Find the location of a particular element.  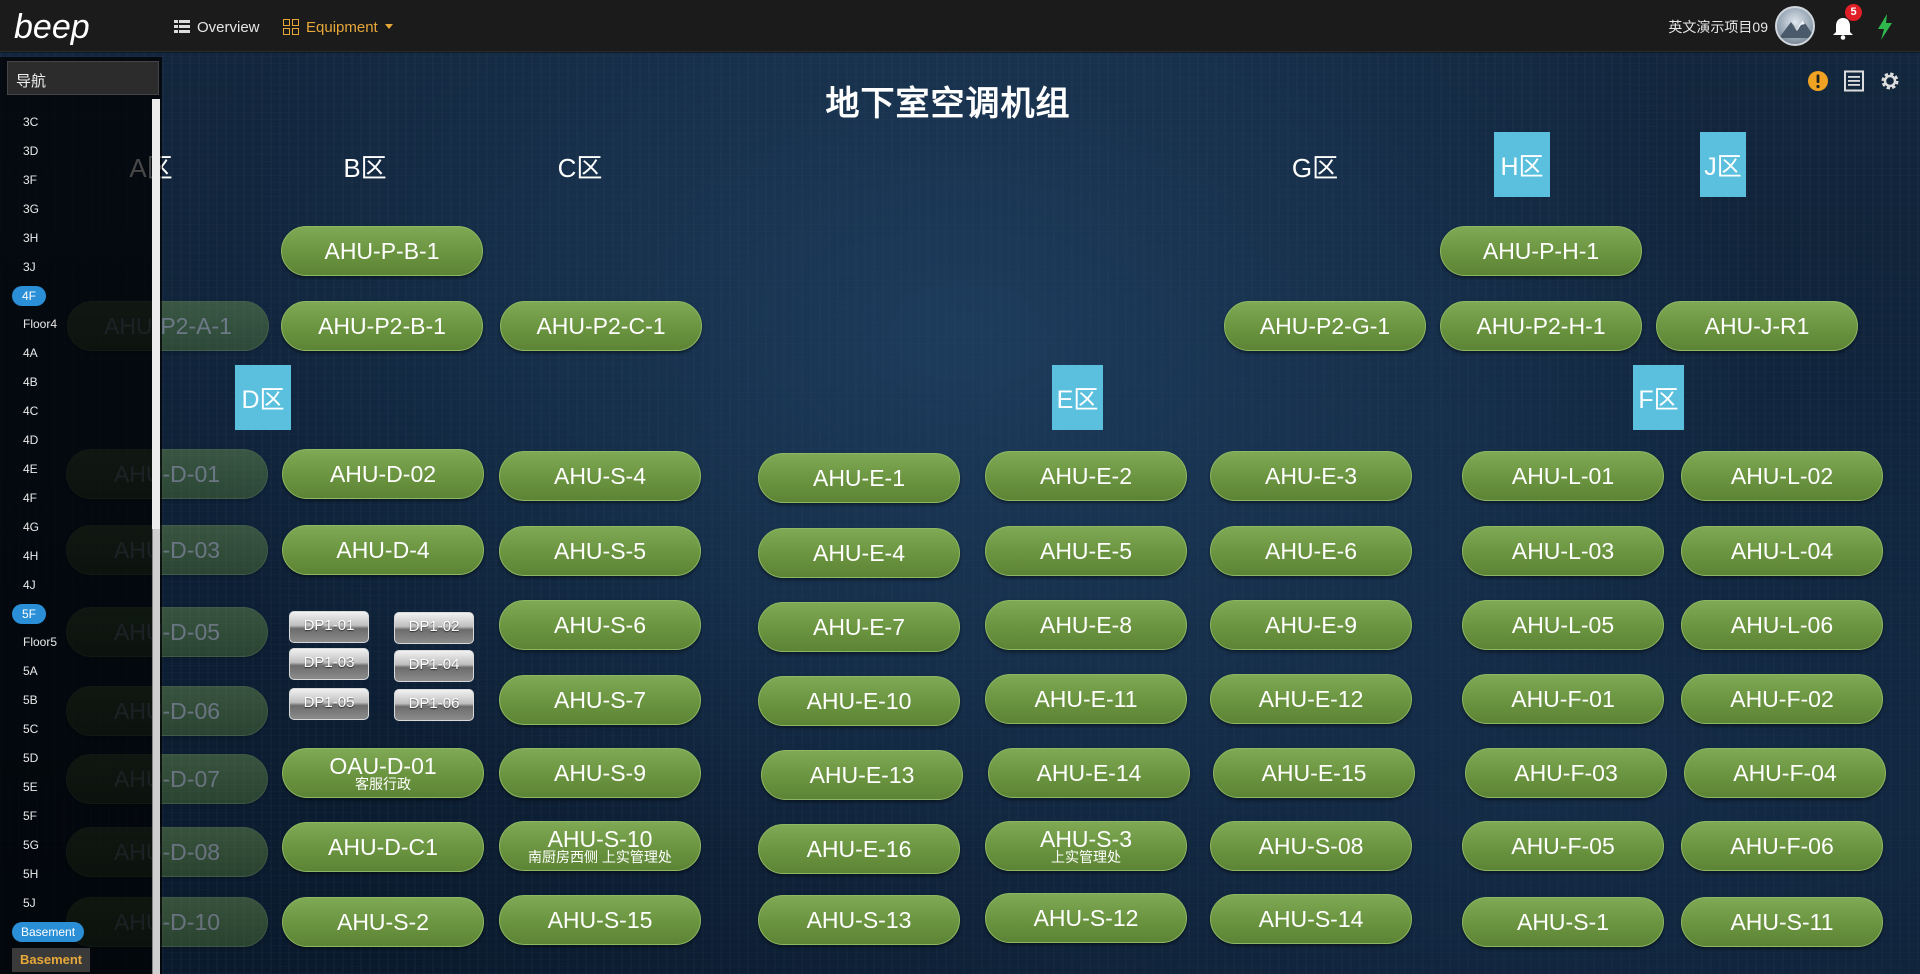

nav-item-3d: 3D is located at coordinates (25, 151).